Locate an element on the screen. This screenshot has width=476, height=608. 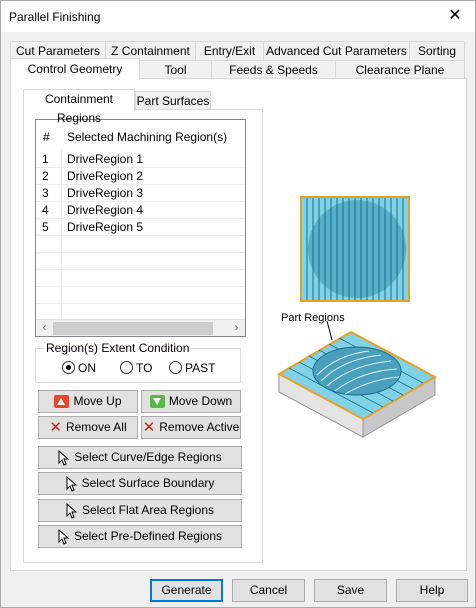
tab-tool: Tool is located at coordinates (175, 69).